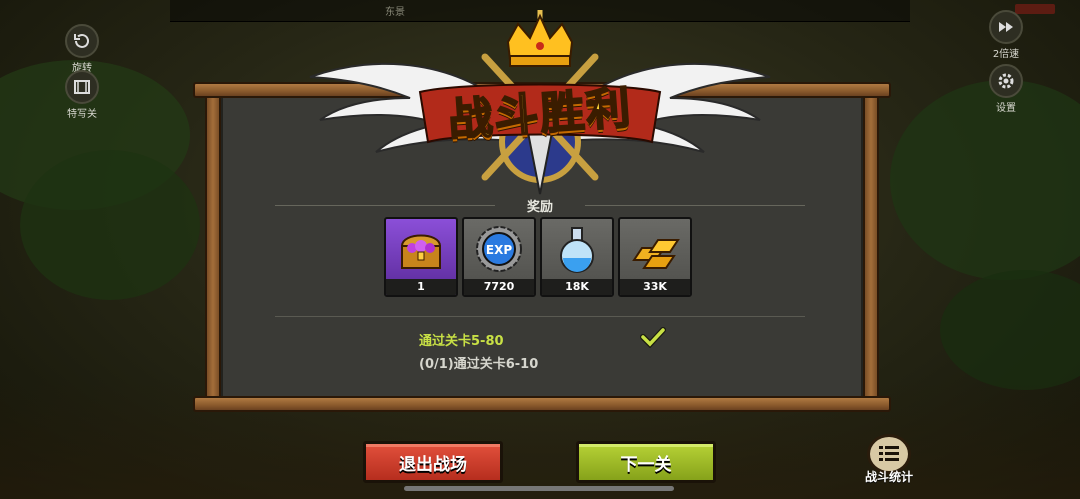  Describe the element at coordinates (540, 316) in the screenshot. I see `quest-divider` at that location.